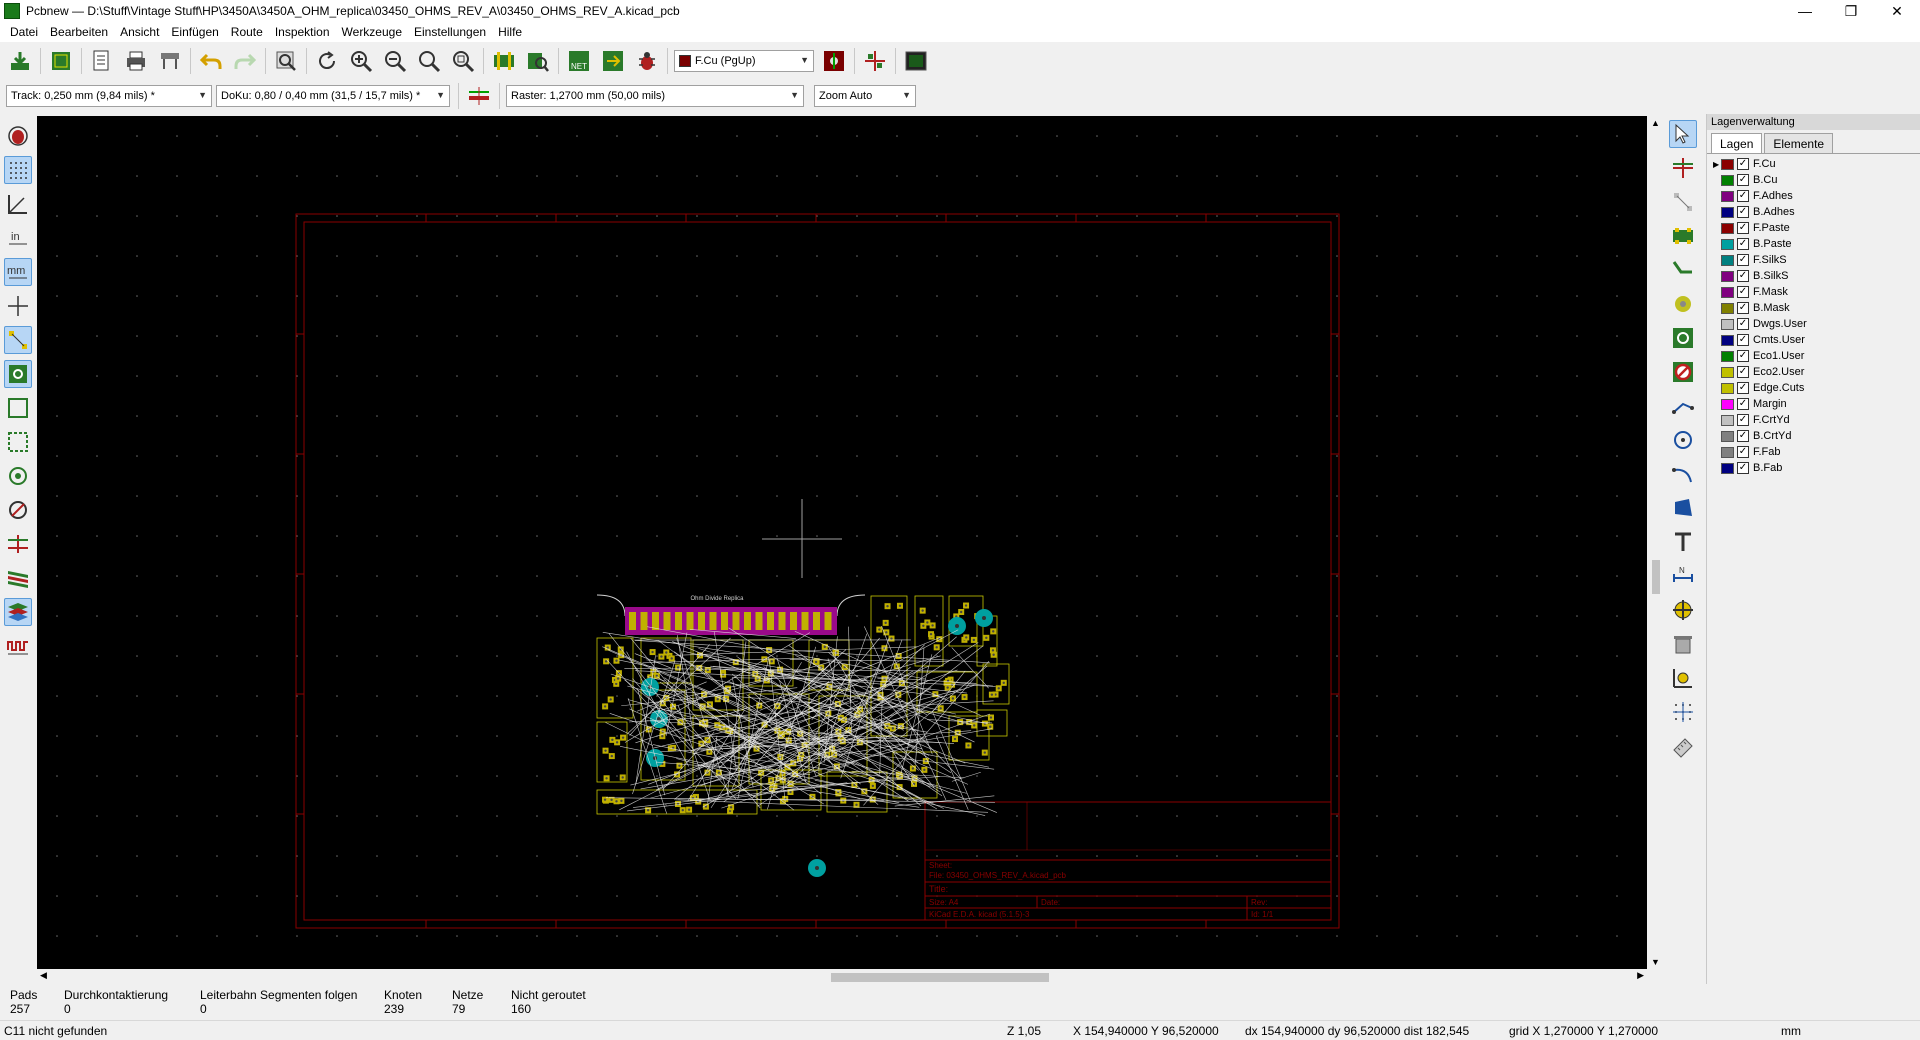 The width and height of the screenshot is (1920, 1040). What do you see at coordinates (1683, 372) in the screenshot?
I see `add-keepout-button` at bounding box center [1683, 372].